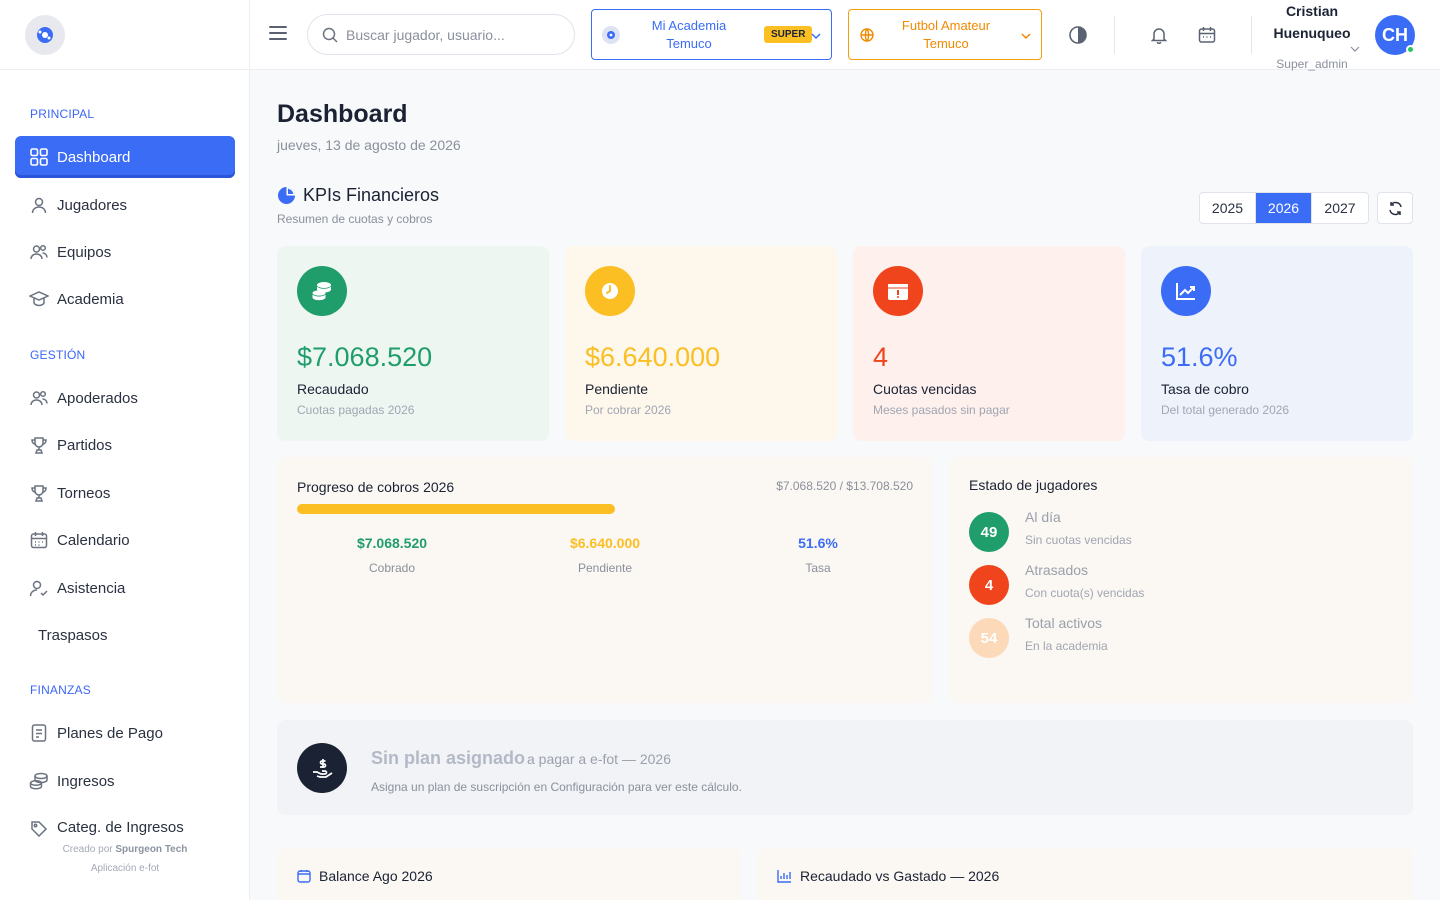 This screenshot has width=1440, height=900. Describe the element at coordinates (125, 493) in the screenshot. I see `sidebar-item-torneos: Torneos` at that location.